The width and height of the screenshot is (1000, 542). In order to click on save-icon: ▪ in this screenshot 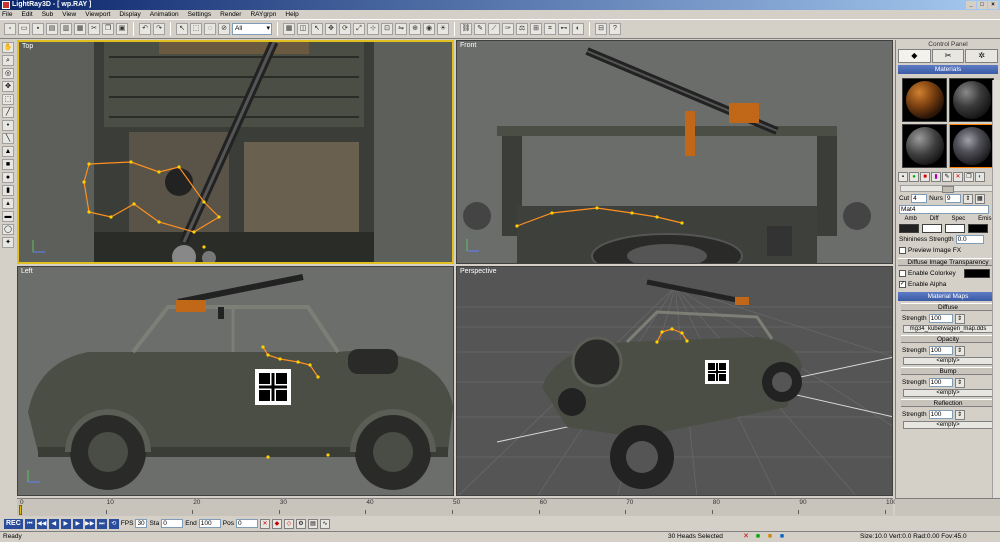, I will do `click(38, 29)`.